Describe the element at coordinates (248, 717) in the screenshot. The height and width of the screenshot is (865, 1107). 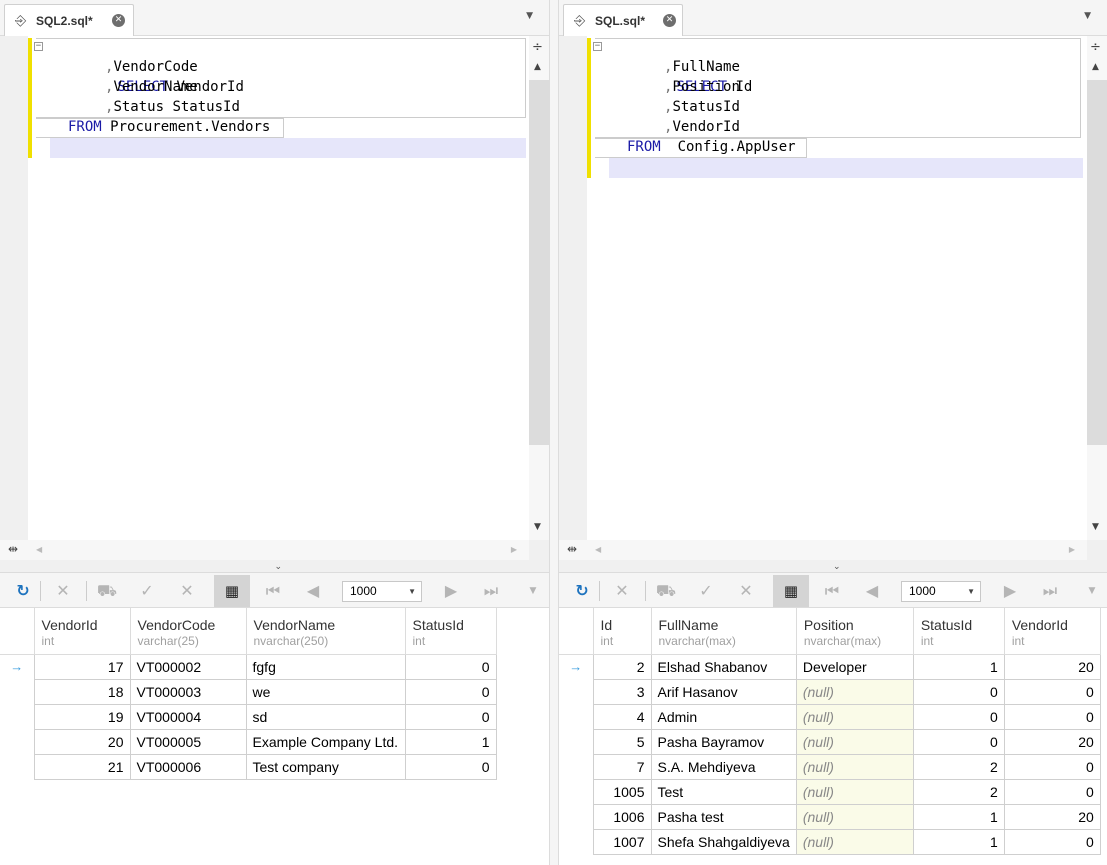
I see `table-row: 19 VT000004 sd 0` at that location.